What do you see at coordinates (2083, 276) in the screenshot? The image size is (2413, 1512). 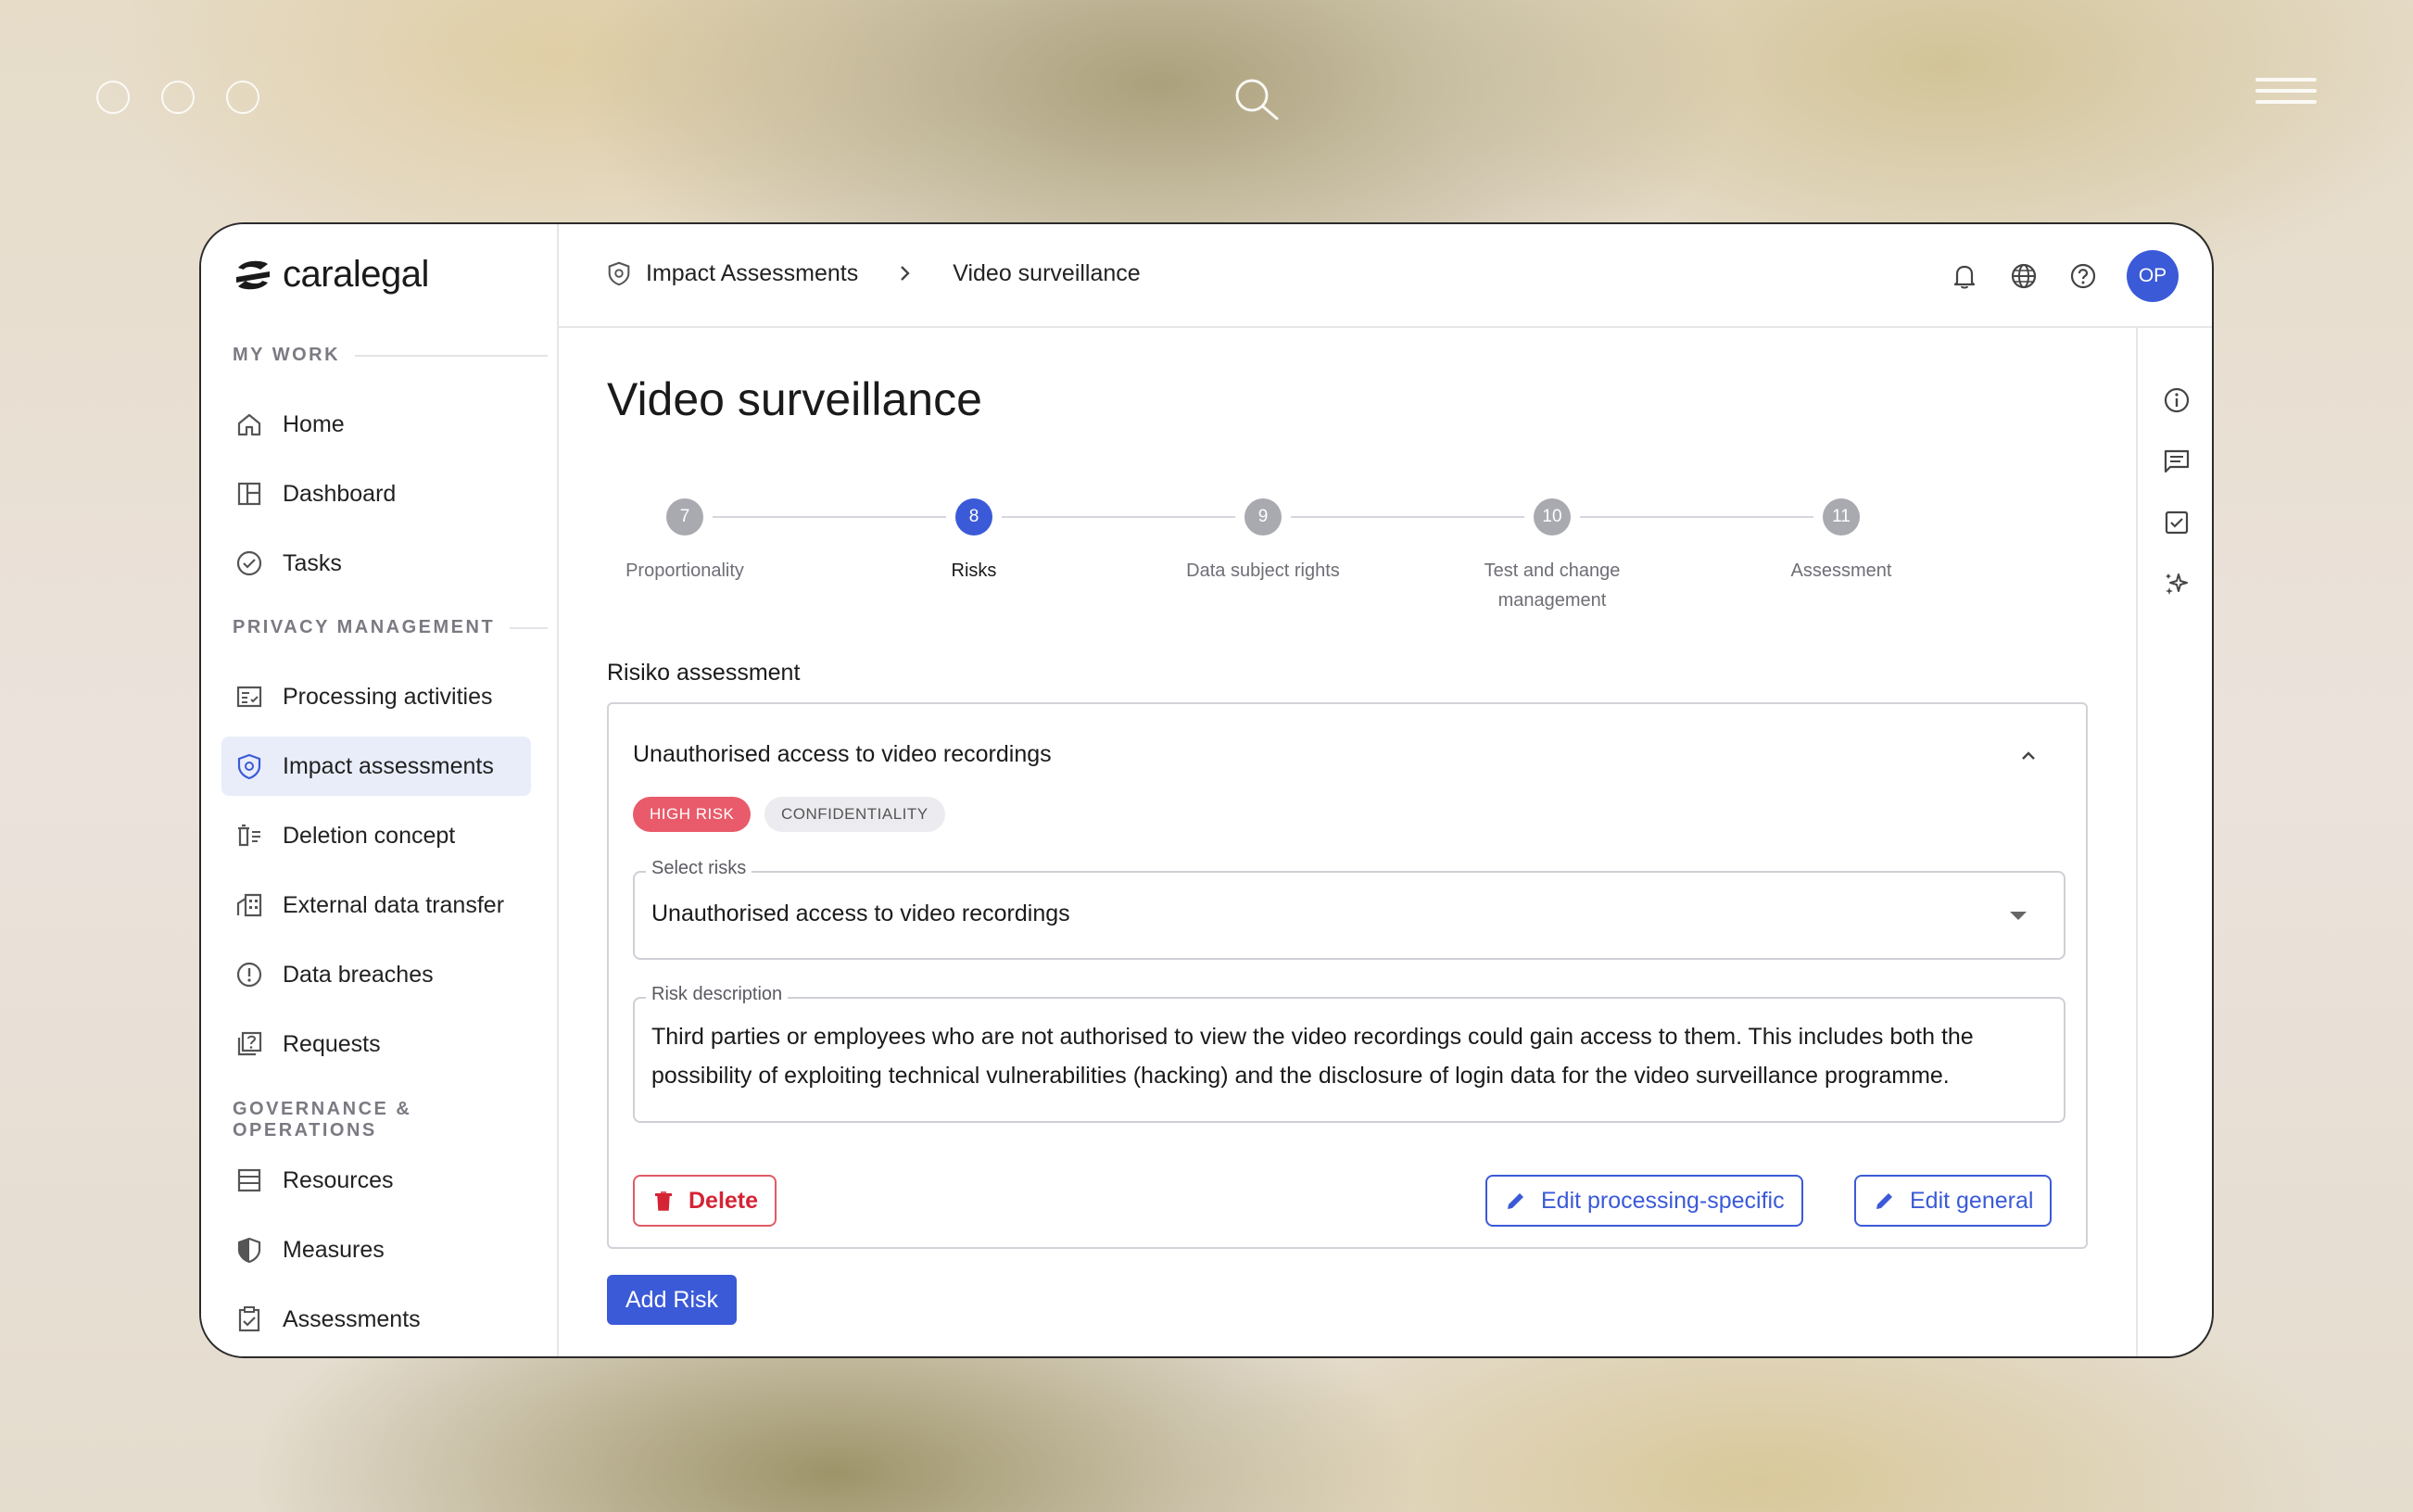 I see `help-icon` at bounding box center [2083, 276].